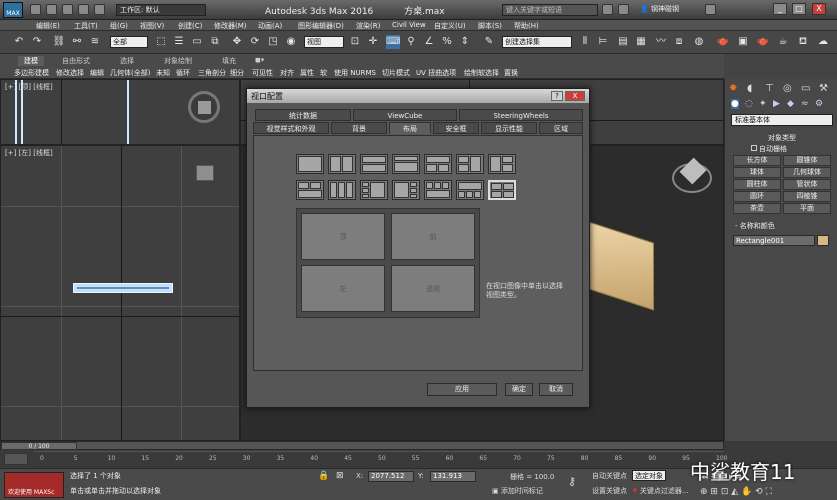 The width and height of the screenshot is (837, 500). Describe the element at coordinates (438, 190) in the screenshot. I see `layout-option-4-c` at that location.